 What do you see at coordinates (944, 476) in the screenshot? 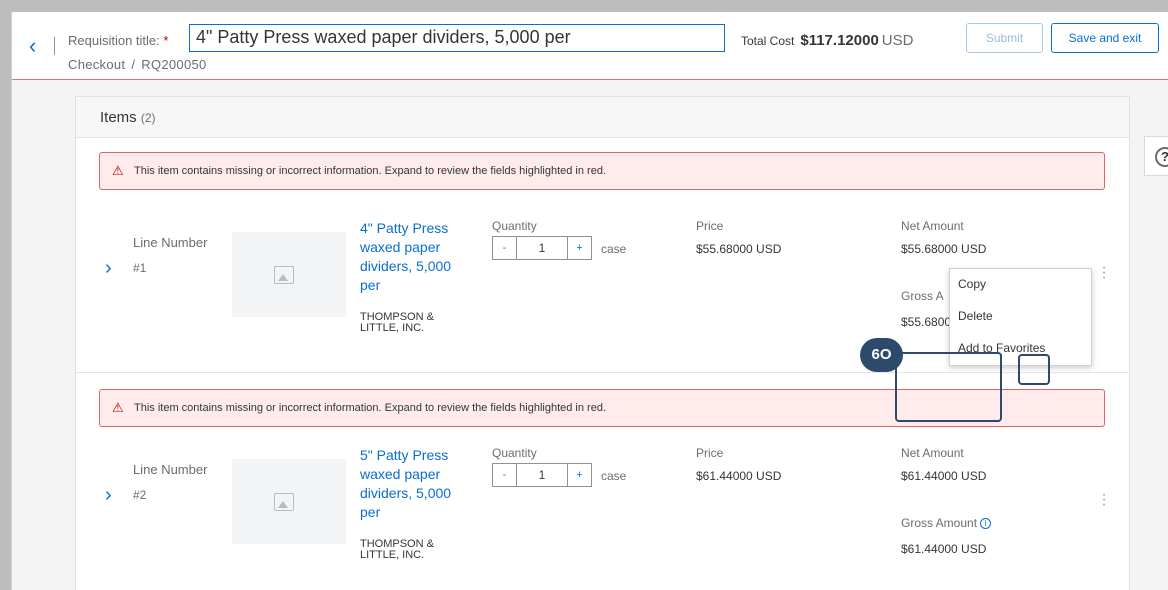
I see `net-amount-value: $61.44000 USD` at bounding box center [944, 476].